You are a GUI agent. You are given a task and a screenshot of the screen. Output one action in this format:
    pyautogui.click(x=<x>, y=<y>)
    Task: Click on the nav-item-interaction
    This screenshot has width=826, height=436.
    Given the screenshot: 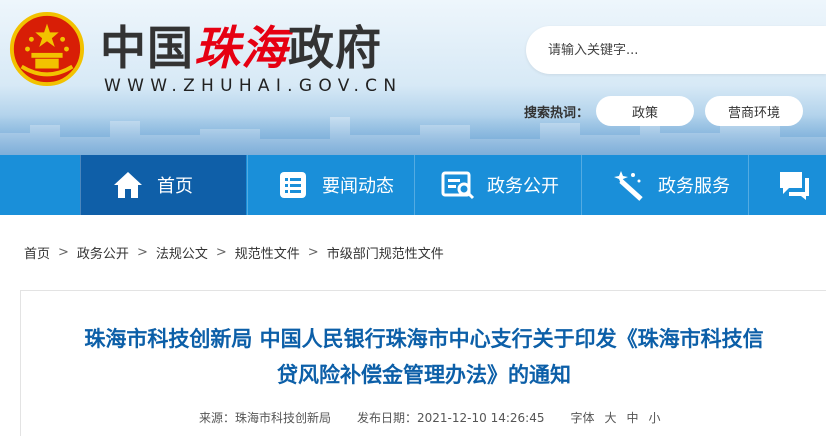 What is the action you would take?
    pyautogui.click(x=787, y=185)
    